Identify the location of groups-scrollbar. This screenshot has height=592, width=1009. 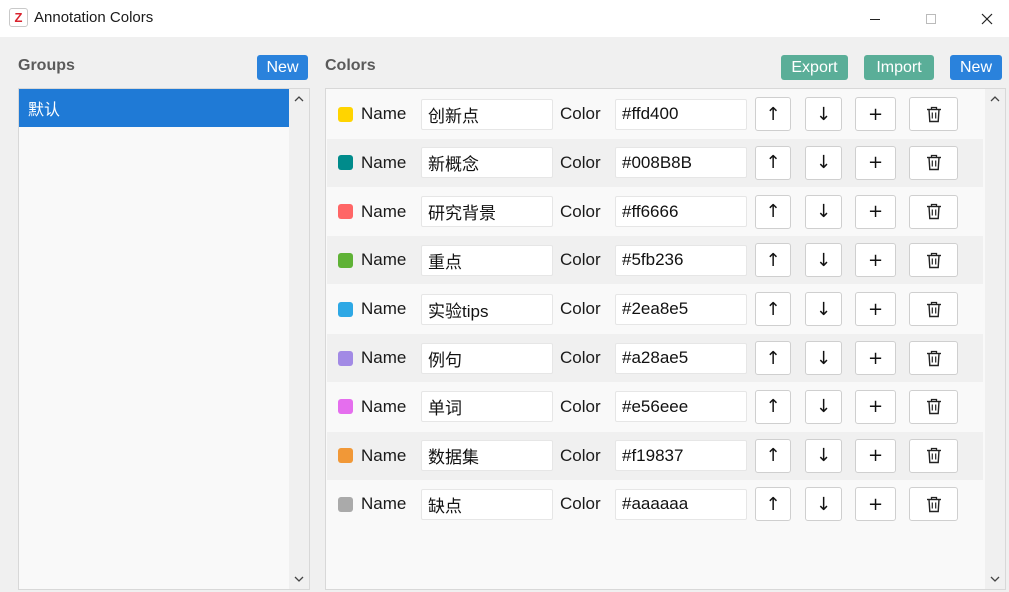
(299, 339).